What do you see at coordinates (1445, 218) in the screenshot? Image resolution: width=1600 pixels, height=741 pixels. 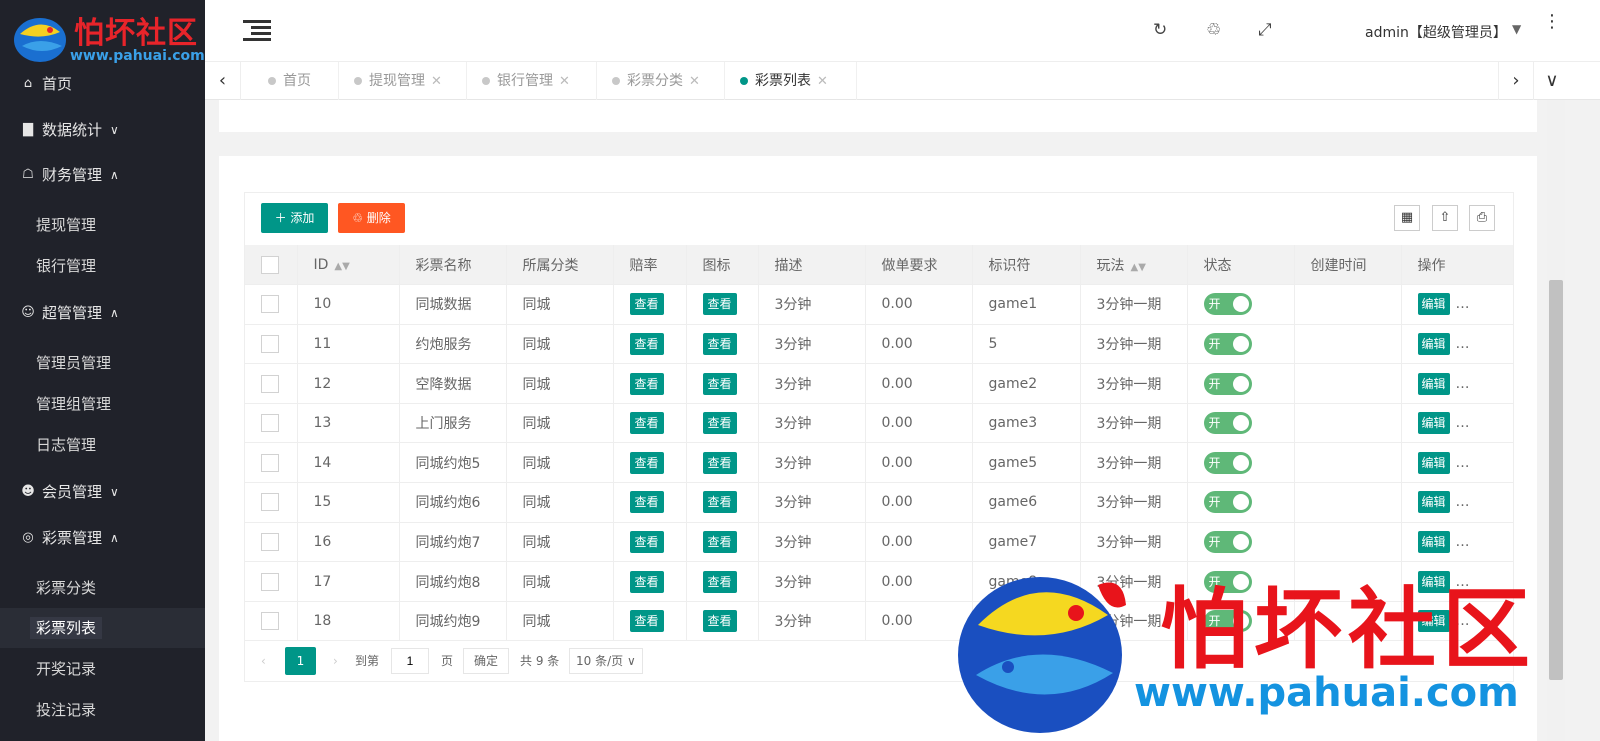 I see `export-icon: ⇧` at bounding box center [1445, 218].